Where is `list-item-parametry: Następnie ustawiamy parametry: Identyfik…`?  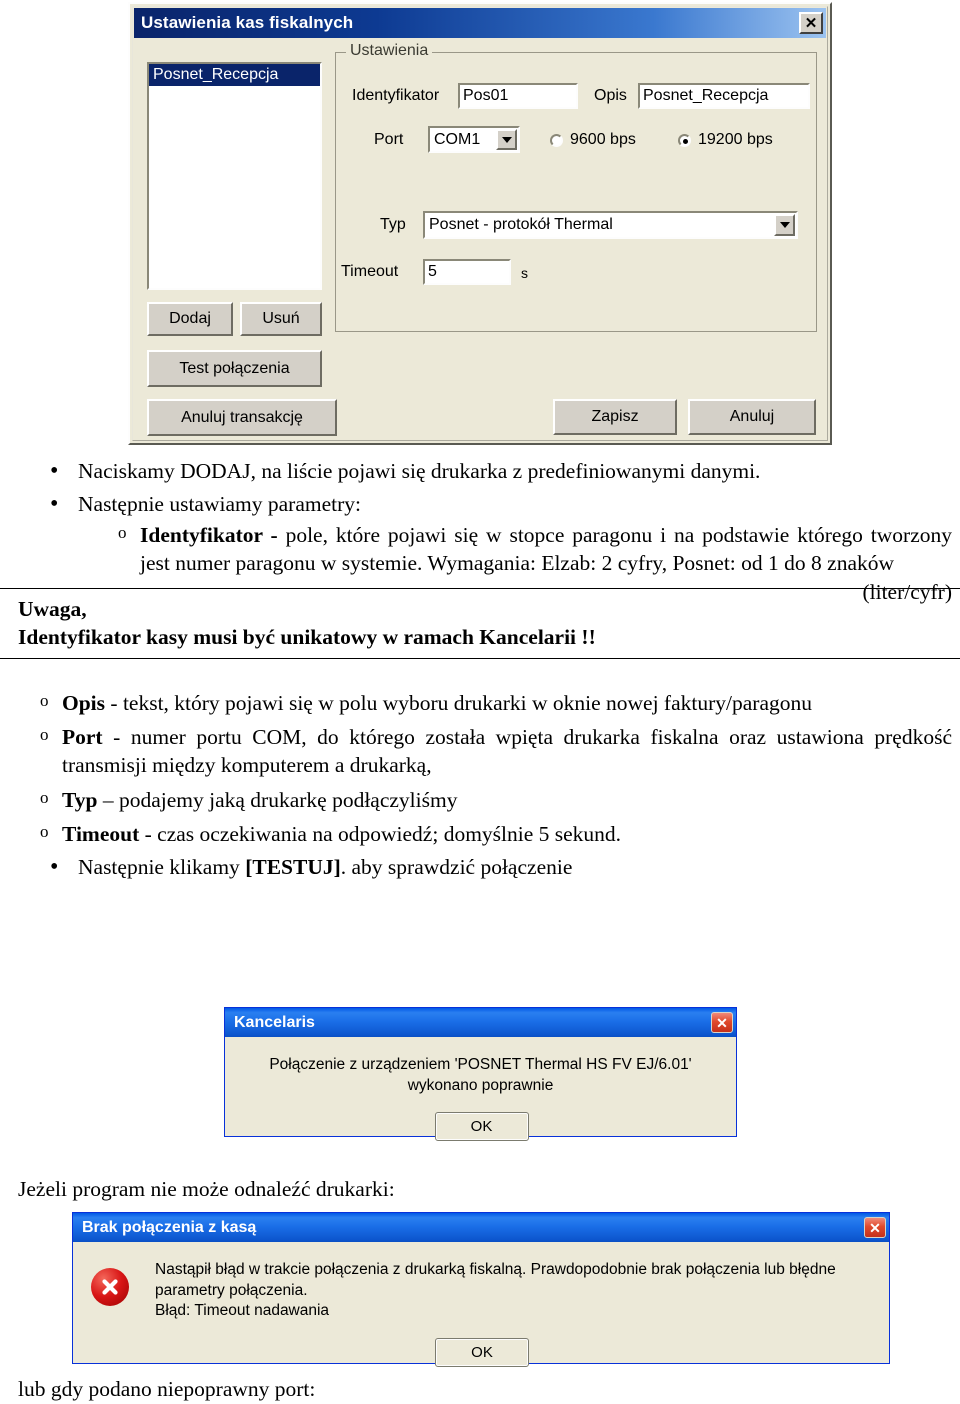
list-item-parametry: Następnie ustawiamy parametry: Identyfik… is located at coordinates (480, 546).